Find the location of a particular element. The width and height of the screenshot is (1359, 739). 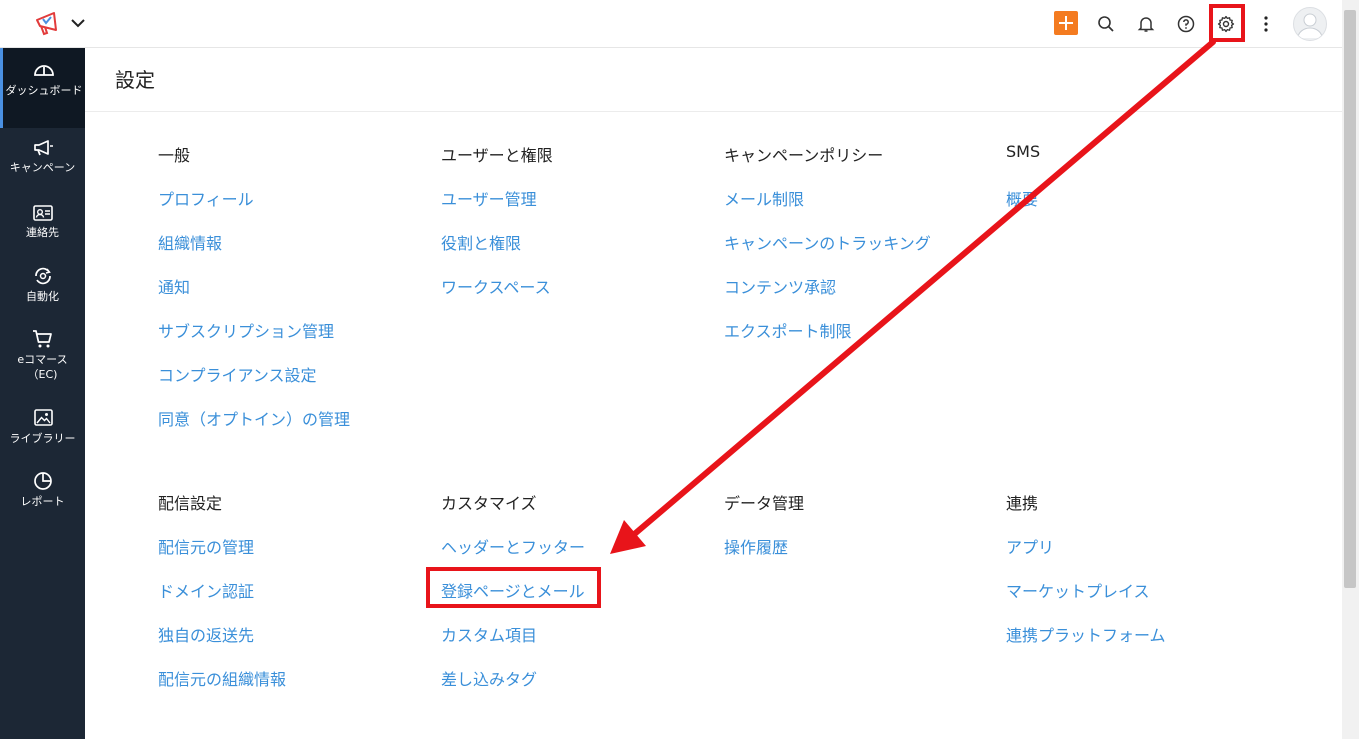

megaphone-logo-icon is located at coordinates (48, 24).